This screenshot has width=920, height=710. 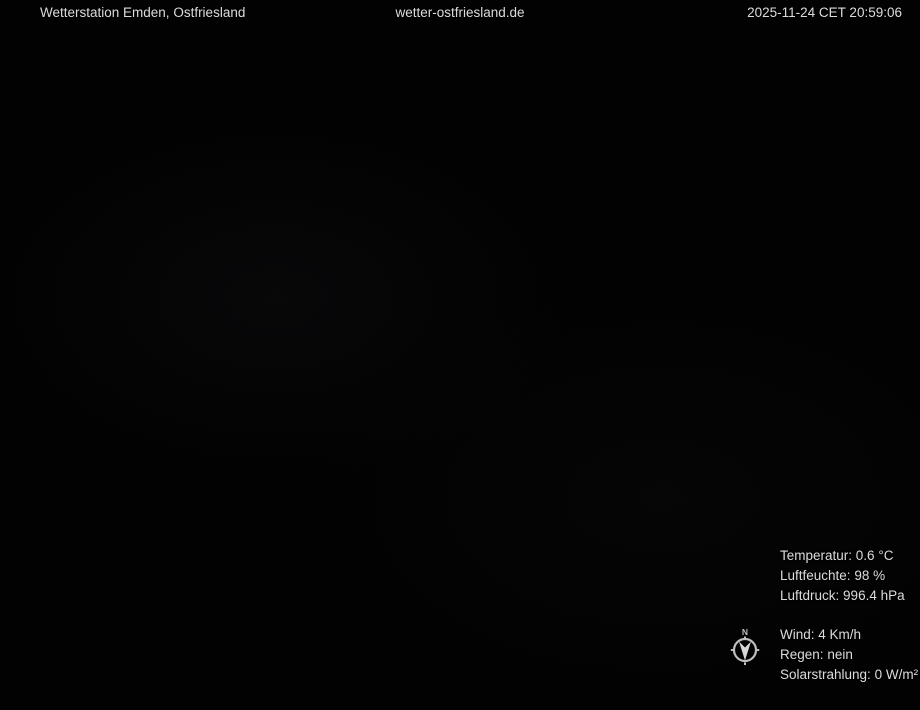 I want to click on reading-wind: Wind: 4 Km/h, so click(x=849, y=635).